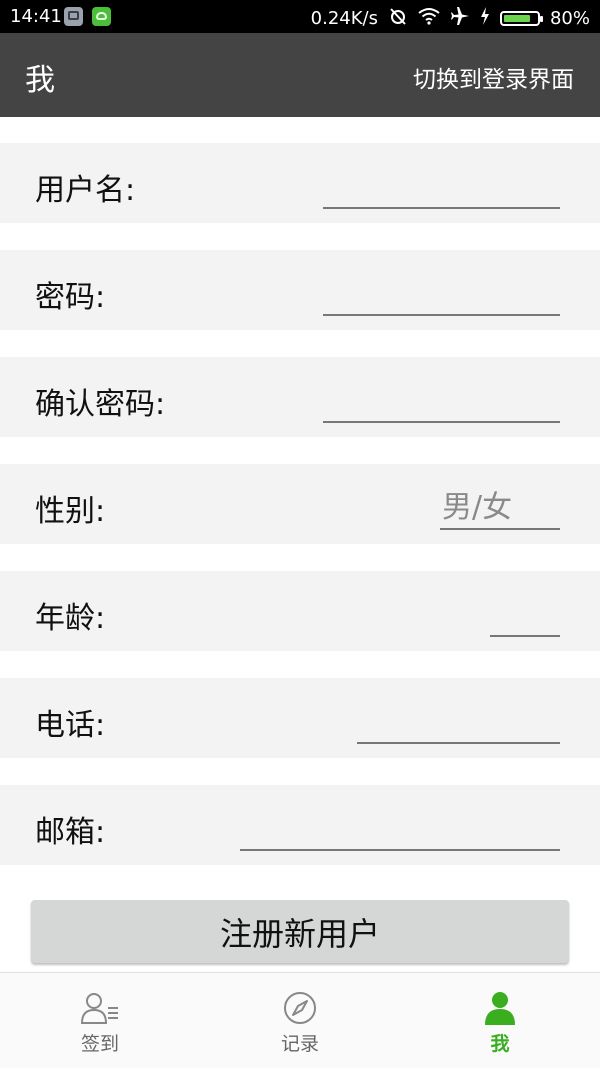  What do you see at coordinates (569, 18) in the screenshot?
I see `battery-percent: 80%` at bounding box center [569, 18].